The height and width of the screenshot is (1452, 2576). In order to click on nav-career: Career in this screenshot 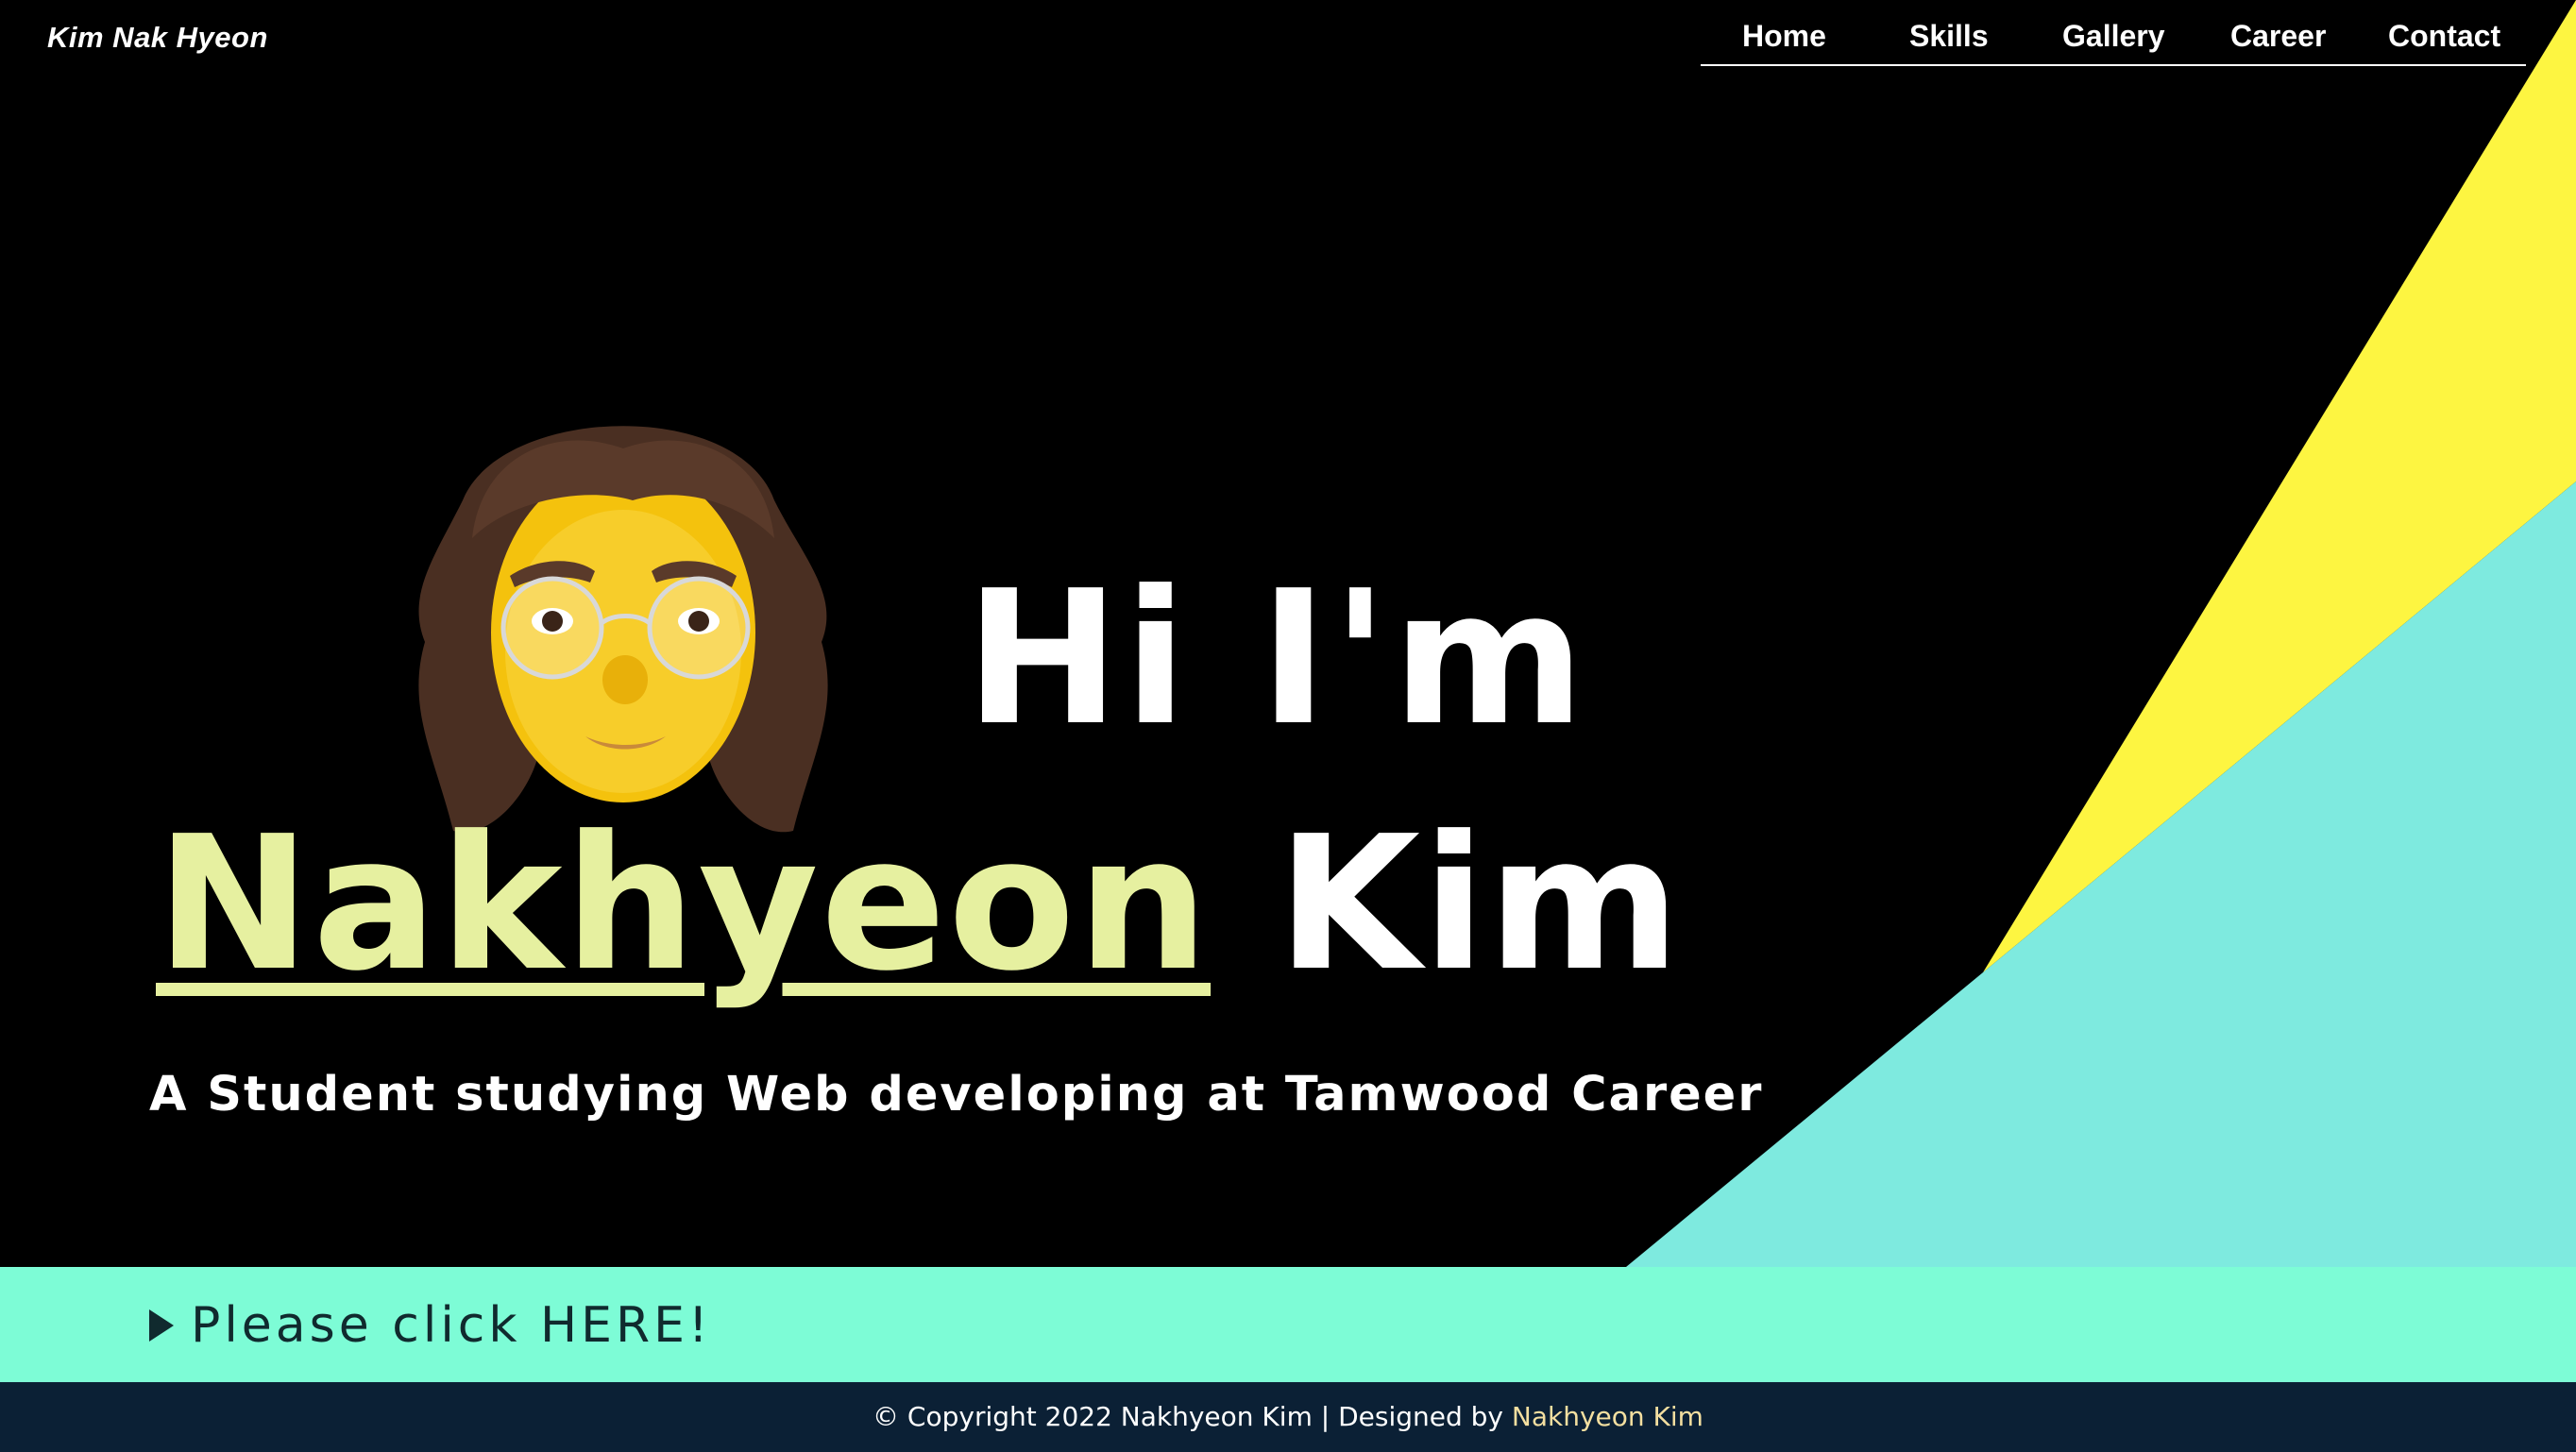, I will do `click(2278, 36)`.